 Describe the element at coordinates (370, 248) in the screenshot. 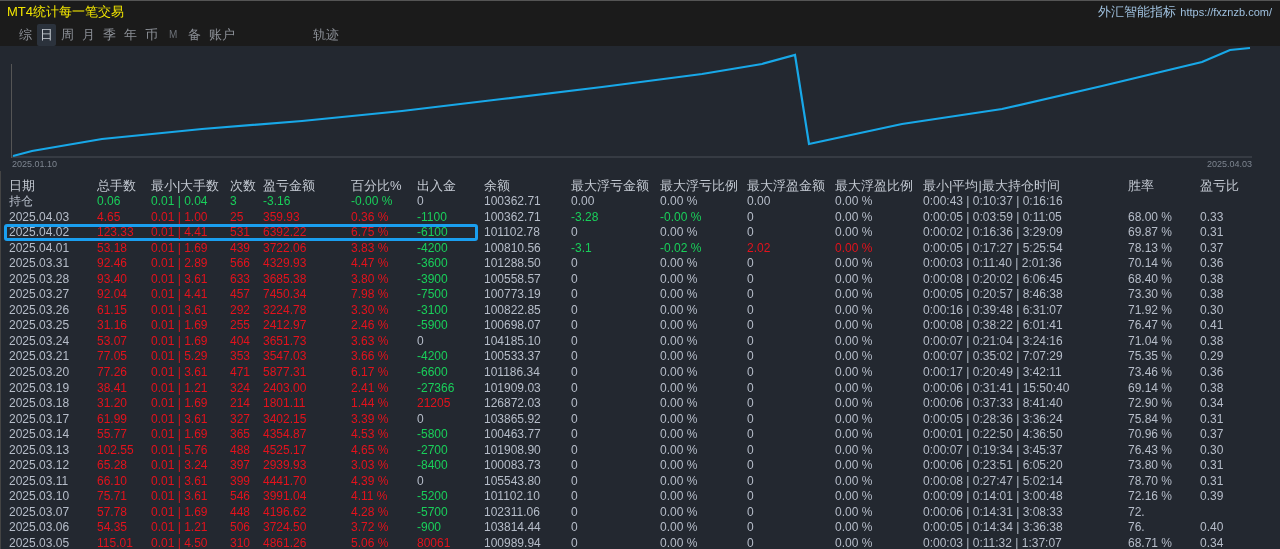

I see `table-cell-text: 3.83 %` at that location.